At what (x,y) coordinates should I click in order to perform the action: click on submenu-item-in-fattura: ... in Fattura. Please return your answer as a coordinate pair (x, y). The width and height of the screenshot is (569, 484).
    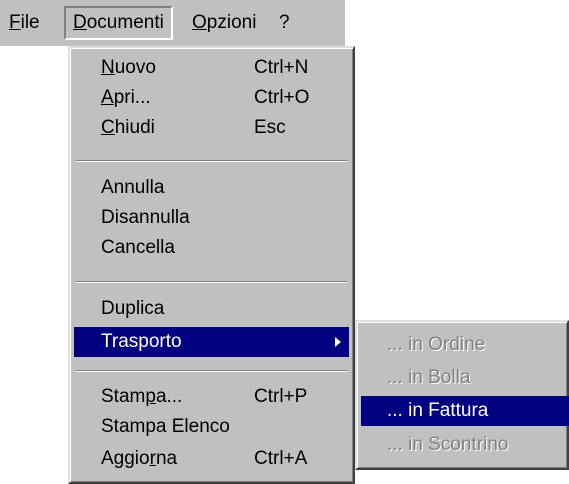
    Looking at the image, I should click on (465, 411).